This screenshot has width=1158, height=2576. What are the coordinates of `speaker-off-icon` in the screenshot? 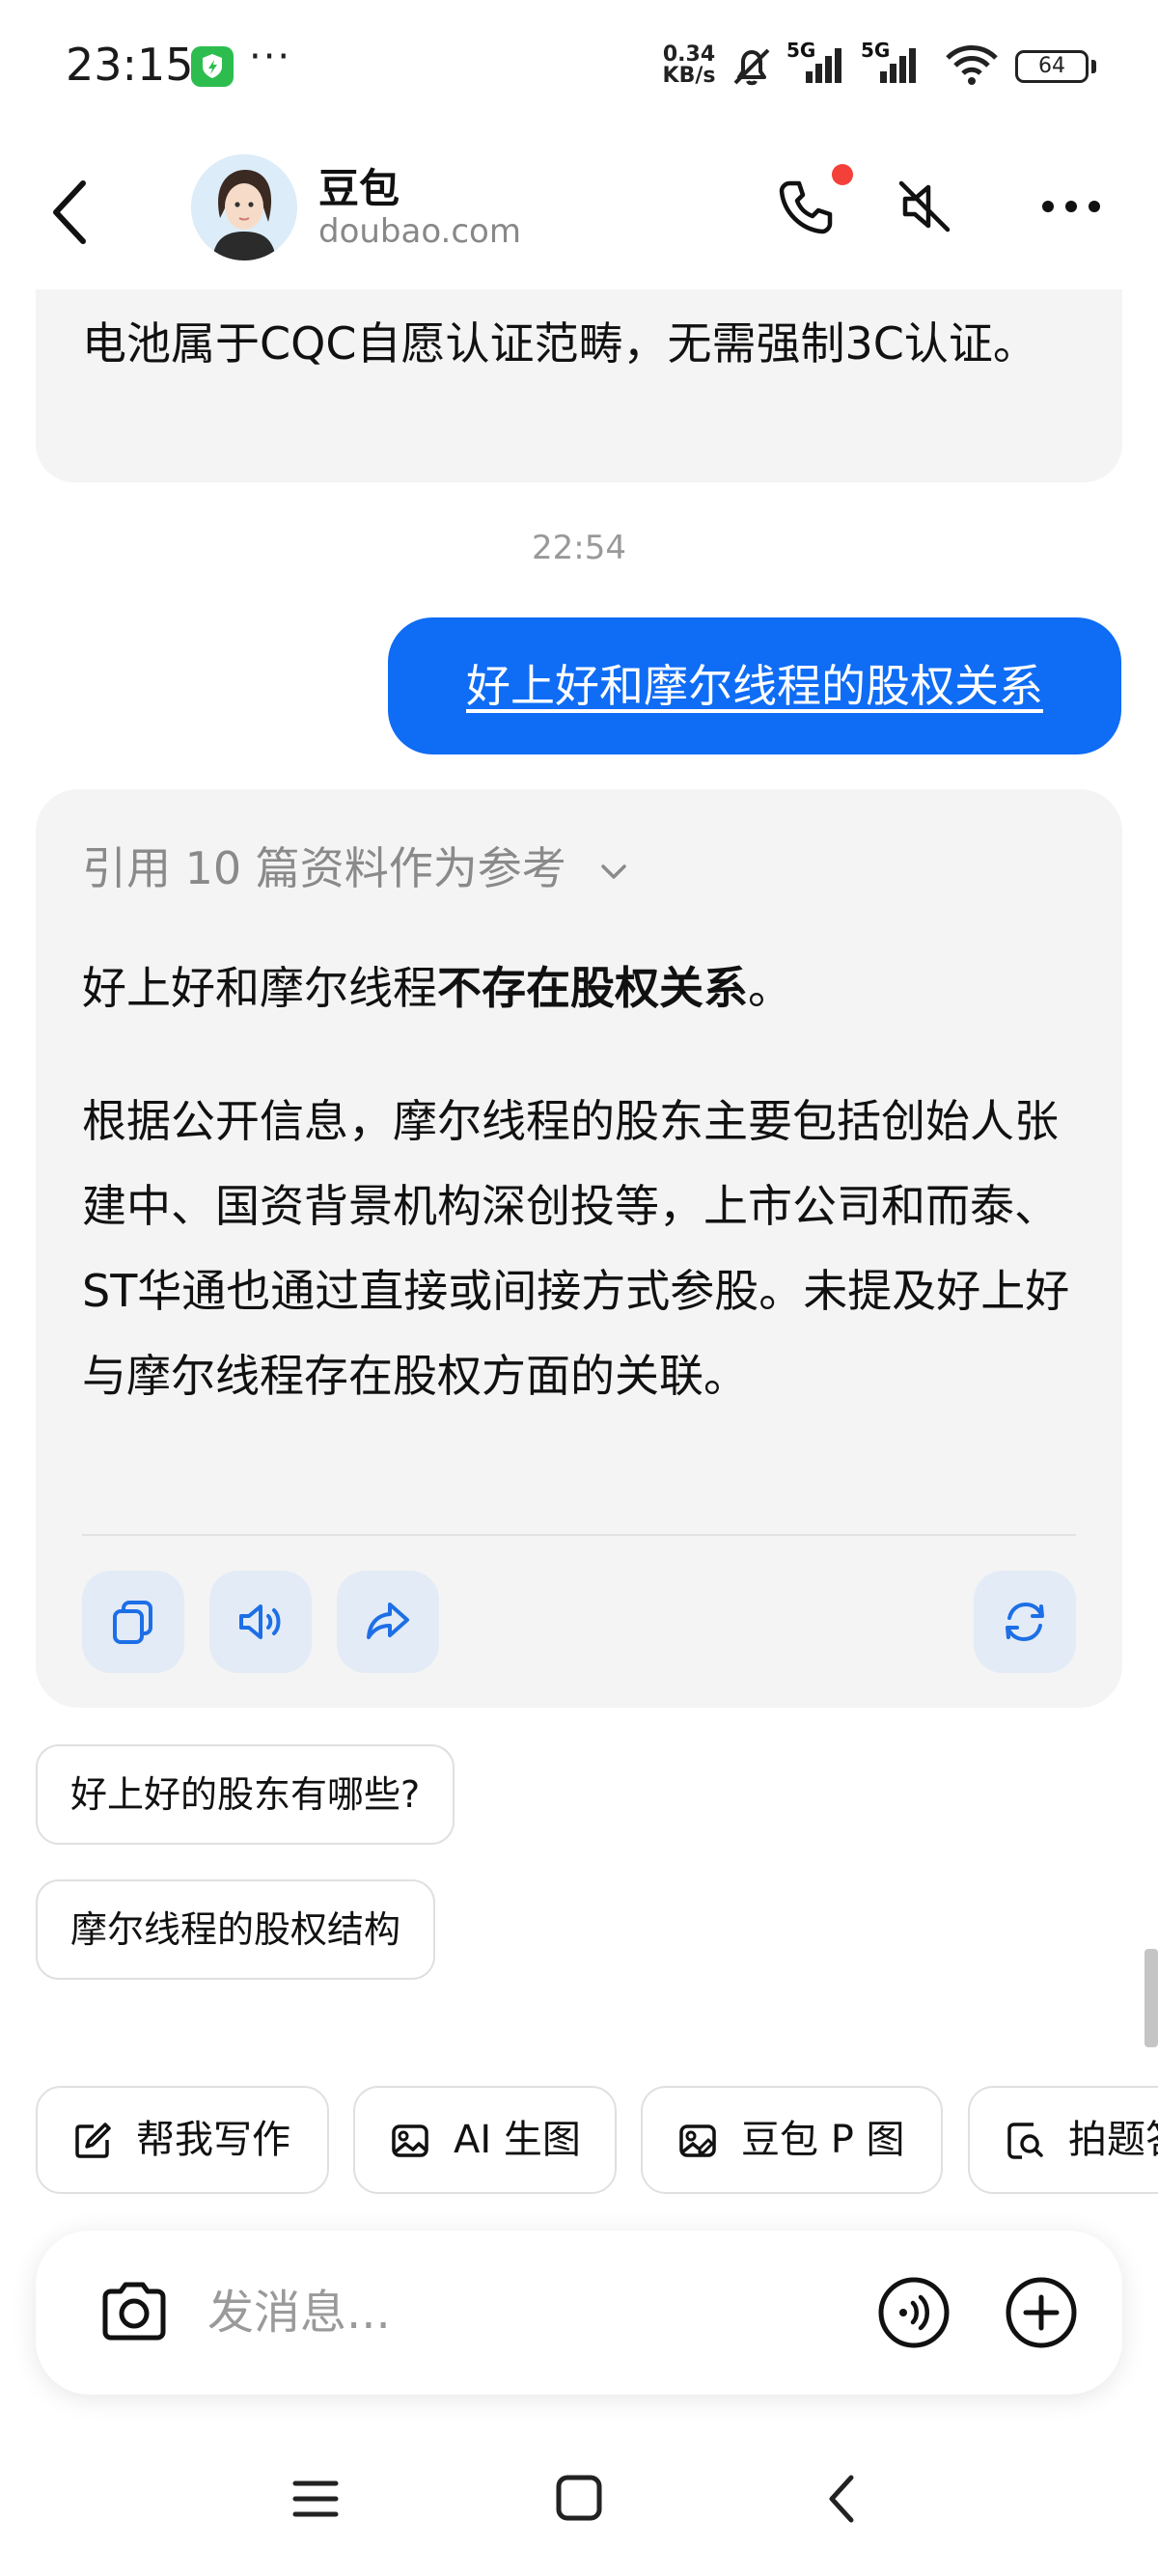 It's located at (924, 206).